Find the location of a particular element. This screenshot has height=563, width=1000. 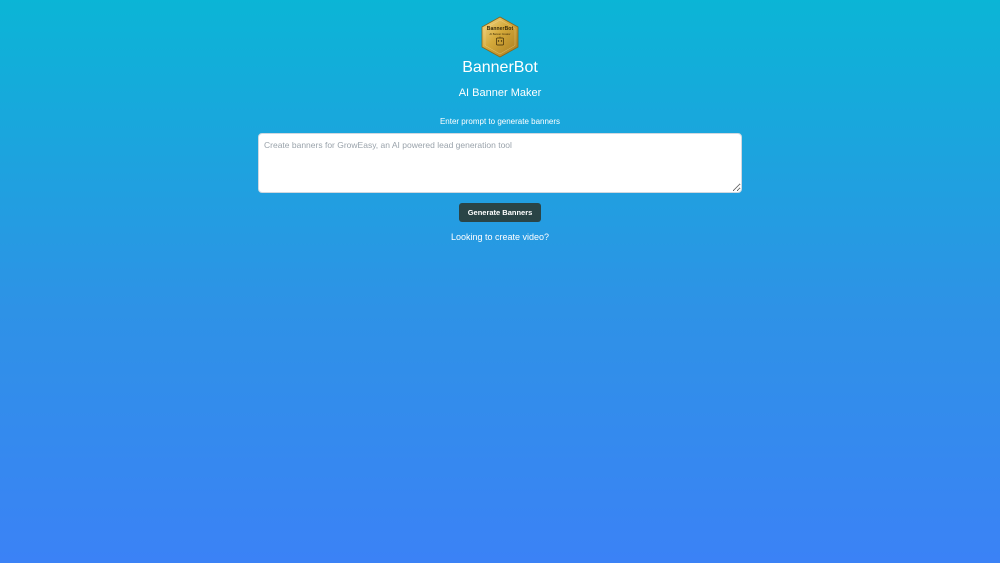

logo-text: BannerBot is located at coordinates (500, 29).